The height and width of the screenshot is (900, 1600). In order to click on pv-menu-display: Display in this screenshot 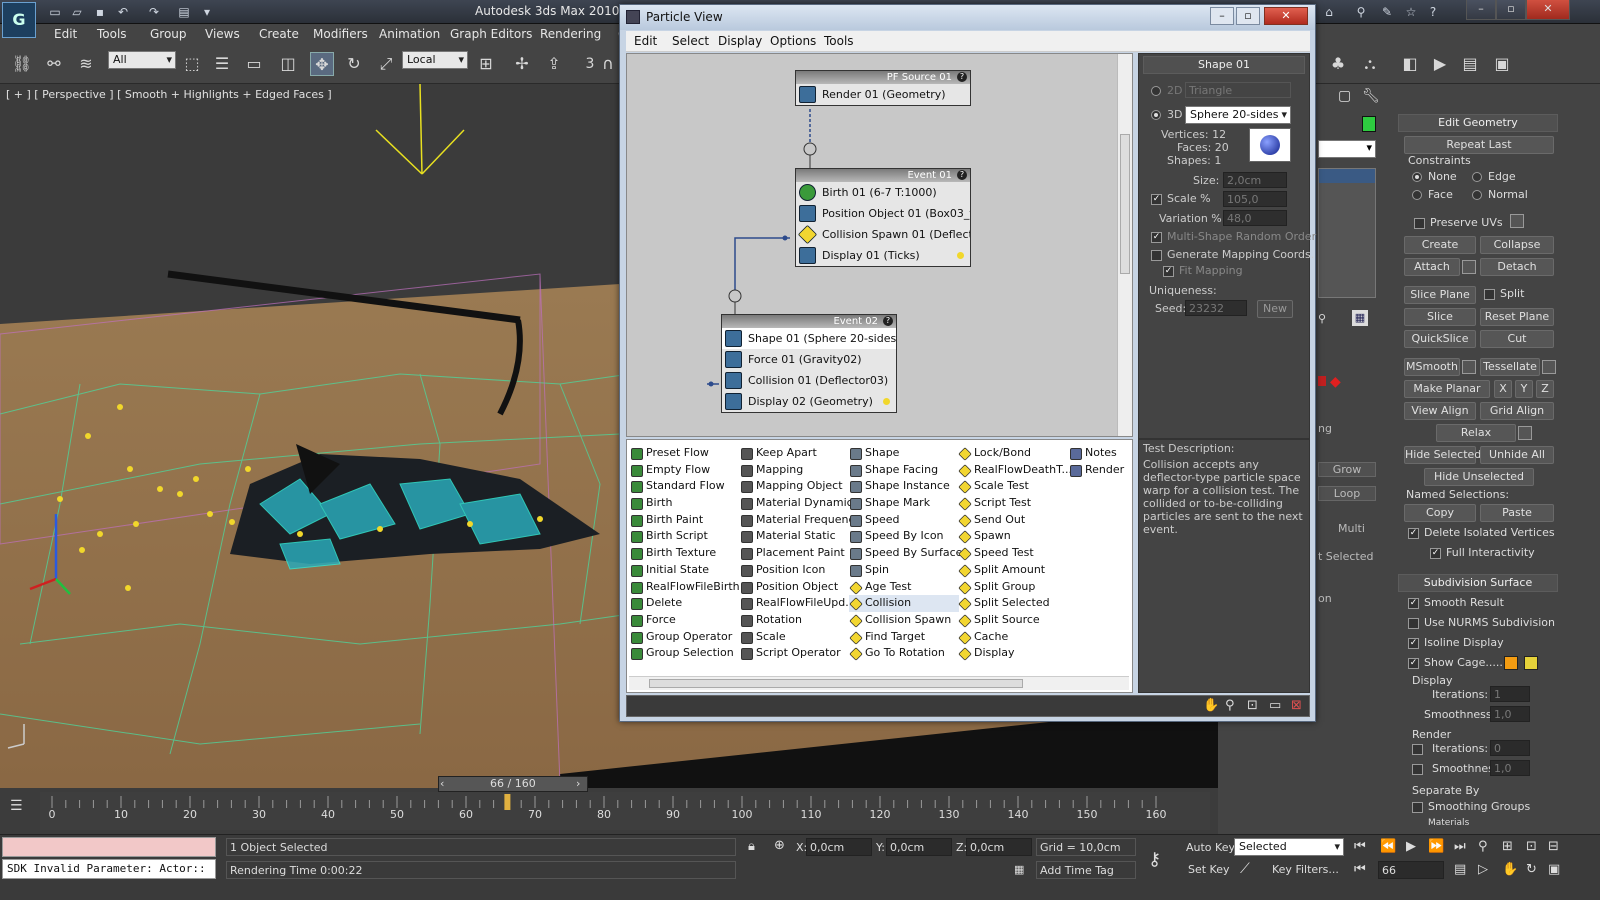, I will do `click(740, 41)`.